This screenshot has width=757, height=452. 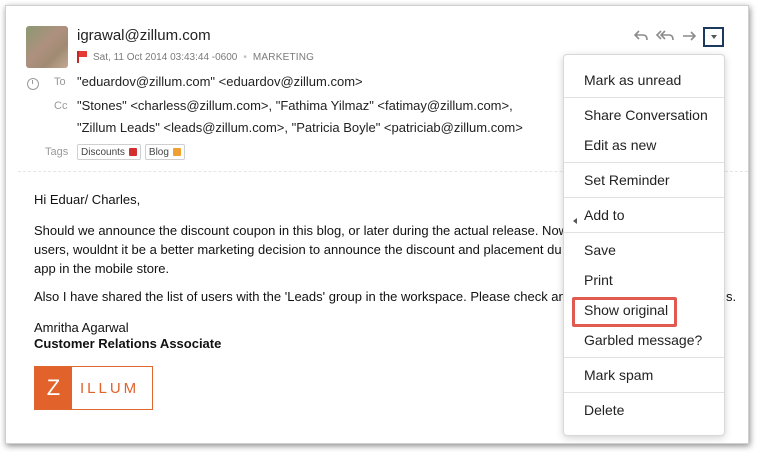 I want to click on chevron-down-icon, so click(x=713, y=37).